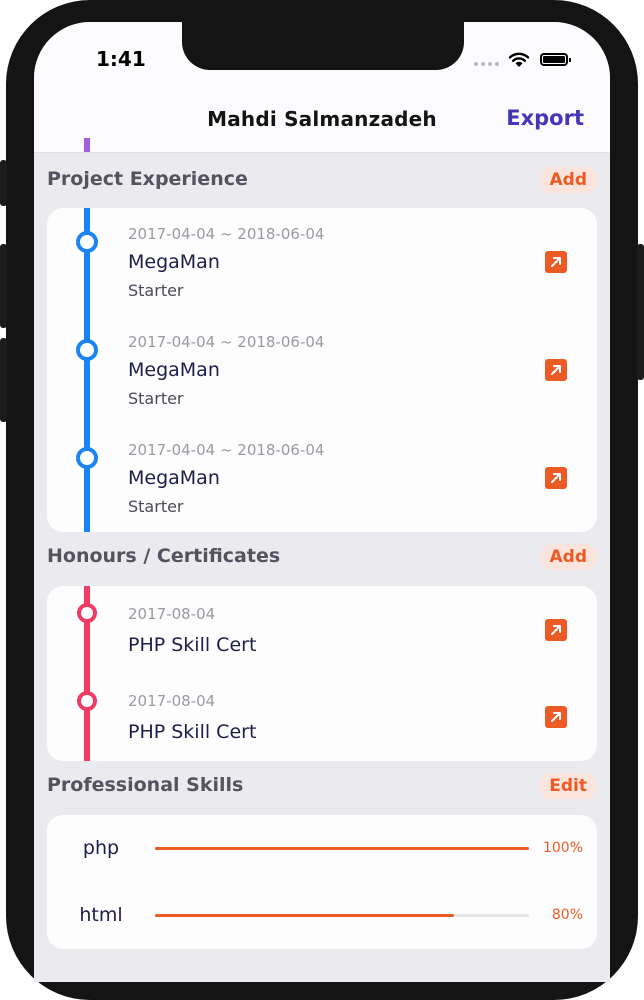 The width and height of the screenshot is (644, 1000). What do you see at coordinates (322, 558) in the screenshot?
I see `honours-header: Honours / Certificates Add` at bounding box center [322, 558].